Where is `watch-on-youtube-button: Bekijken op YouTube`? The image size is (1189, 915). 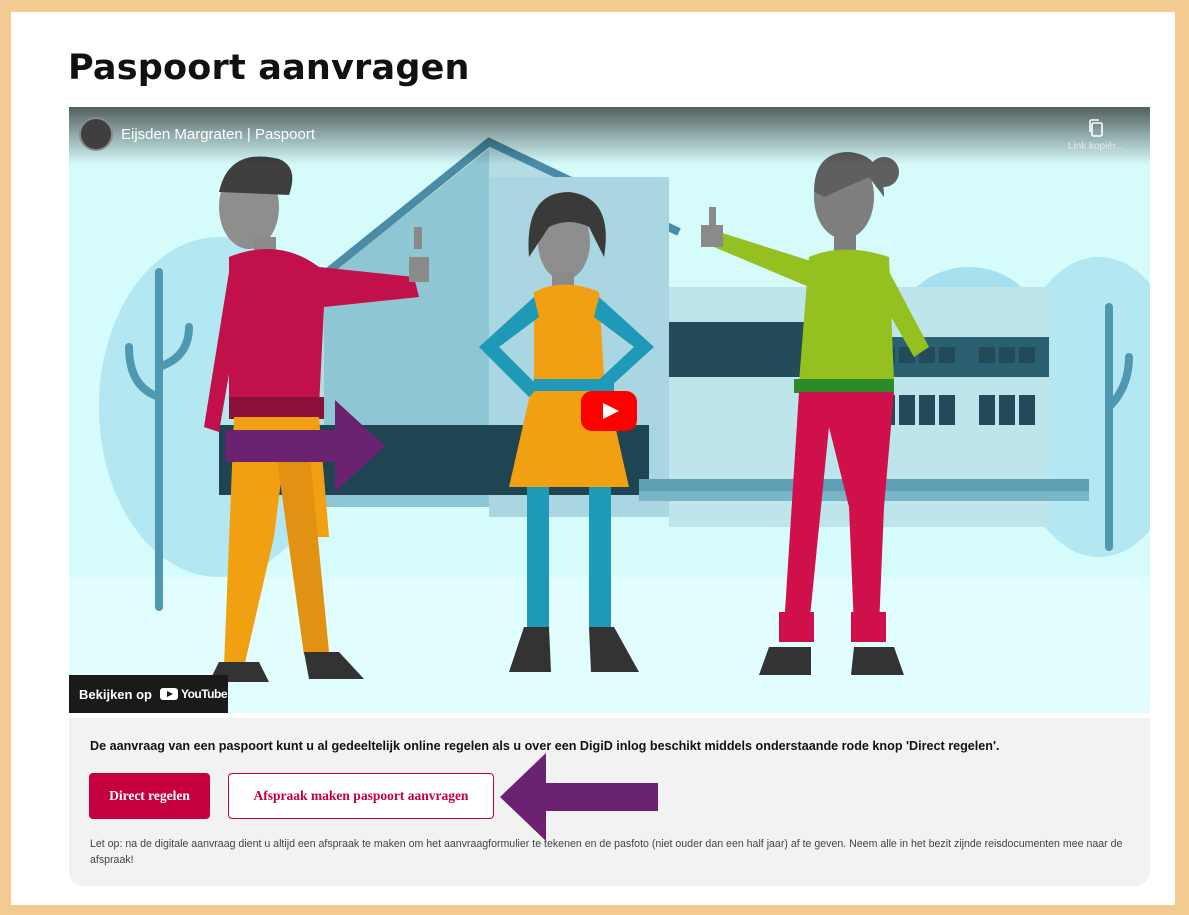
watch-on-youtube-button: Bekijken op YouTube is located at coordinates (148, 694).